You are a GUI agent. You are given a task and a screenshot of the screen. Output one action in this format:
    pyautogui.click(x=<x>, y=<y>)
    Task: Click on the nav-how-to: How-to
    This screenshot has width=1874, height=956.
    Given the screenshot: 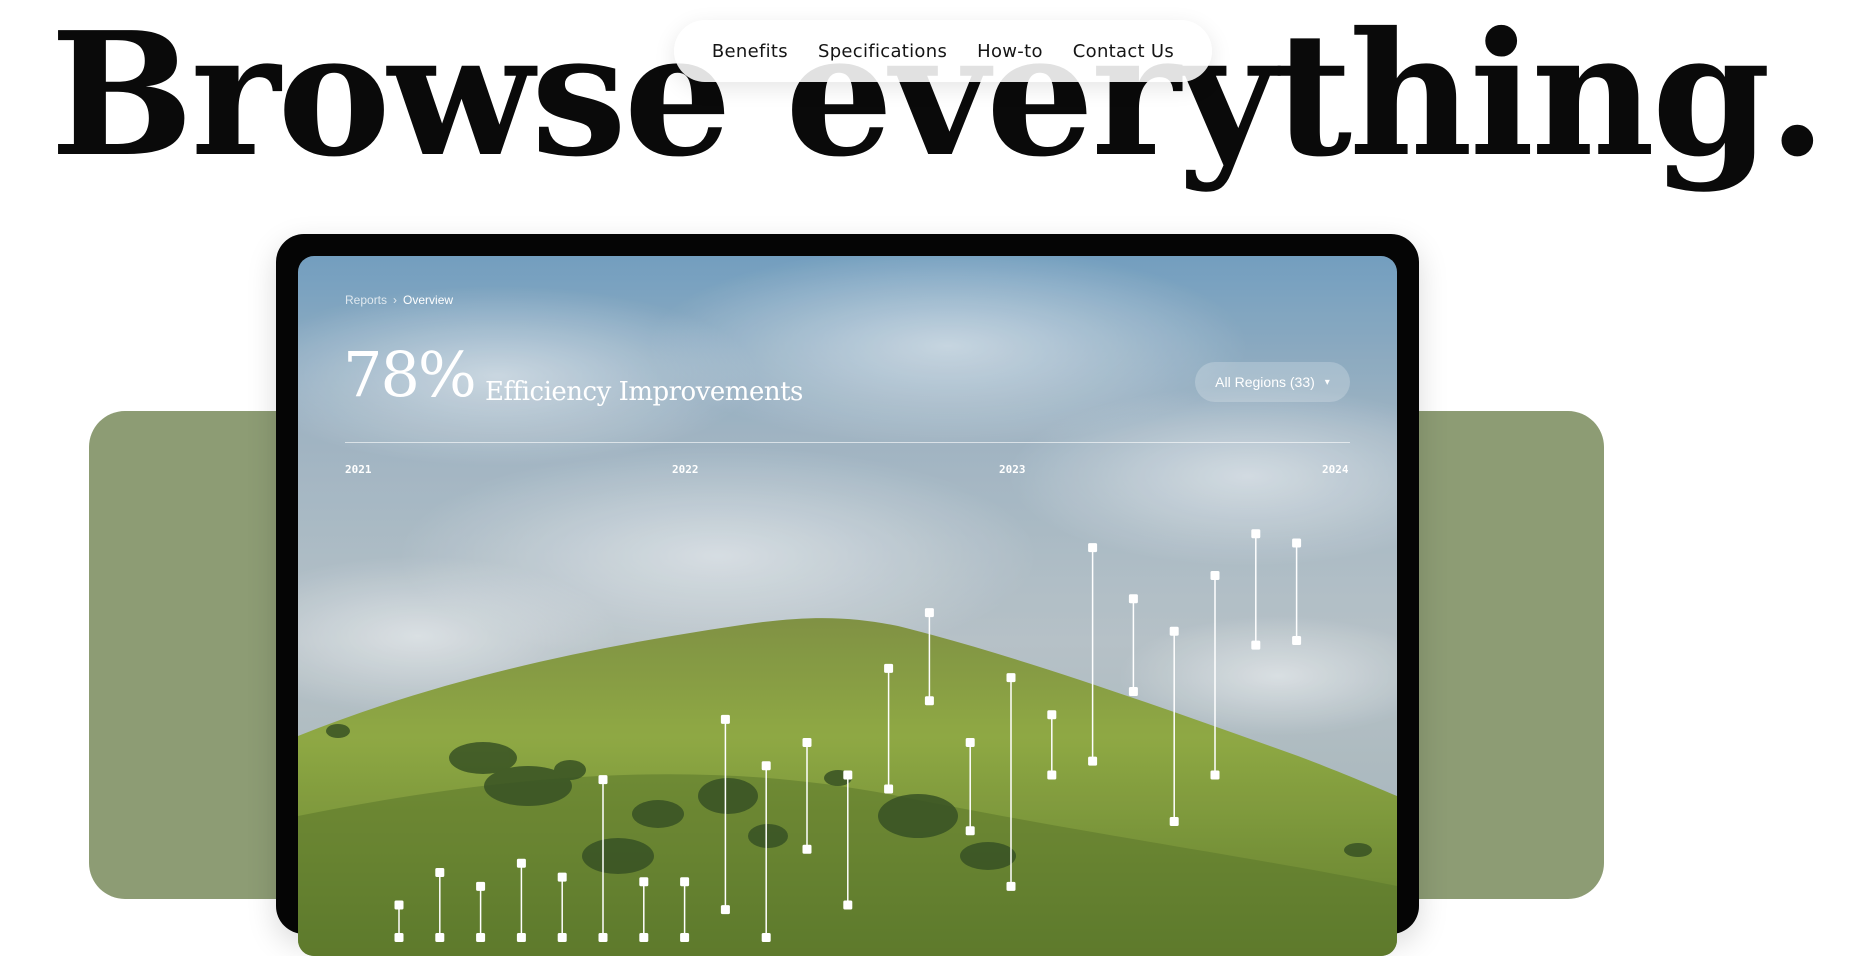 What is the action you would take?
    pyautogui.click(x=1010, y=51)
    